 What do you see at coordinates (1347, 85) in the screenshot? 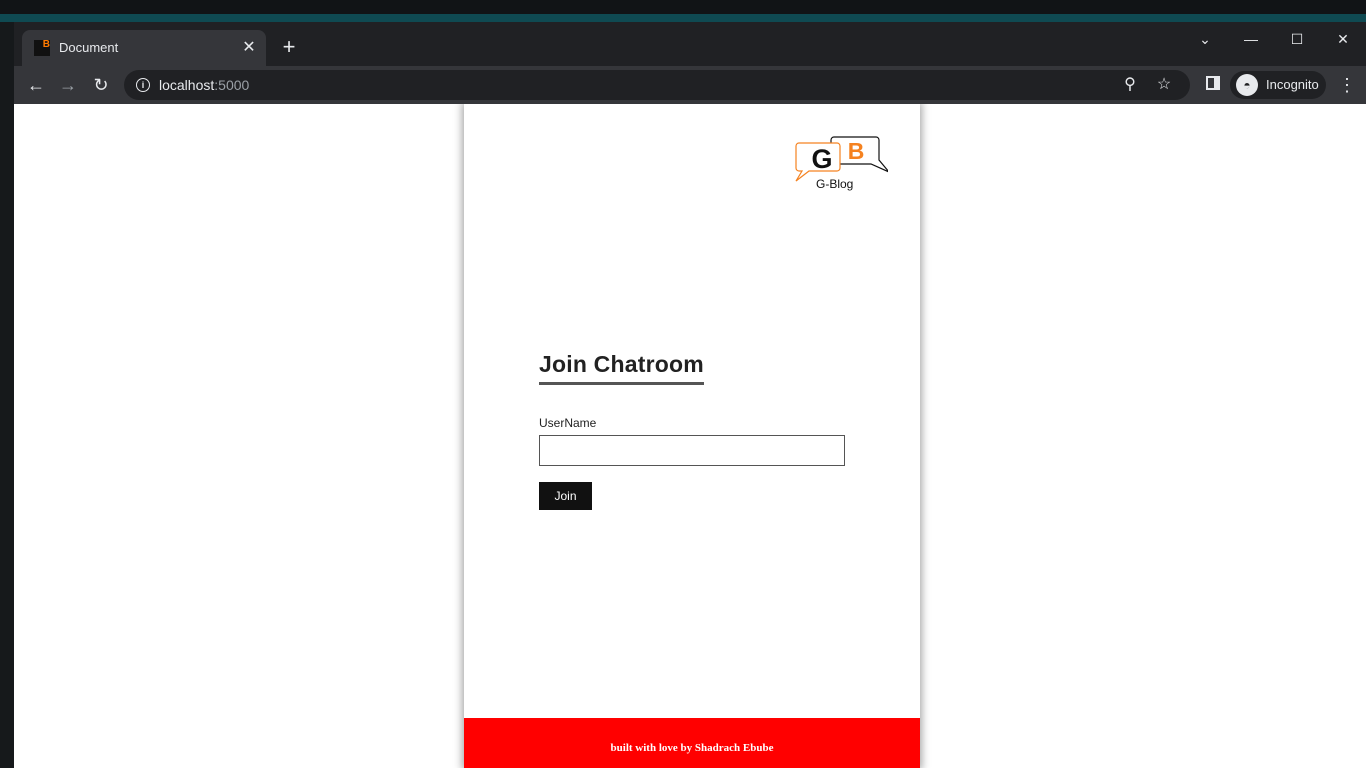
I see `kebab-menu-icon: ⋮` at bounding box center [1347, 85].